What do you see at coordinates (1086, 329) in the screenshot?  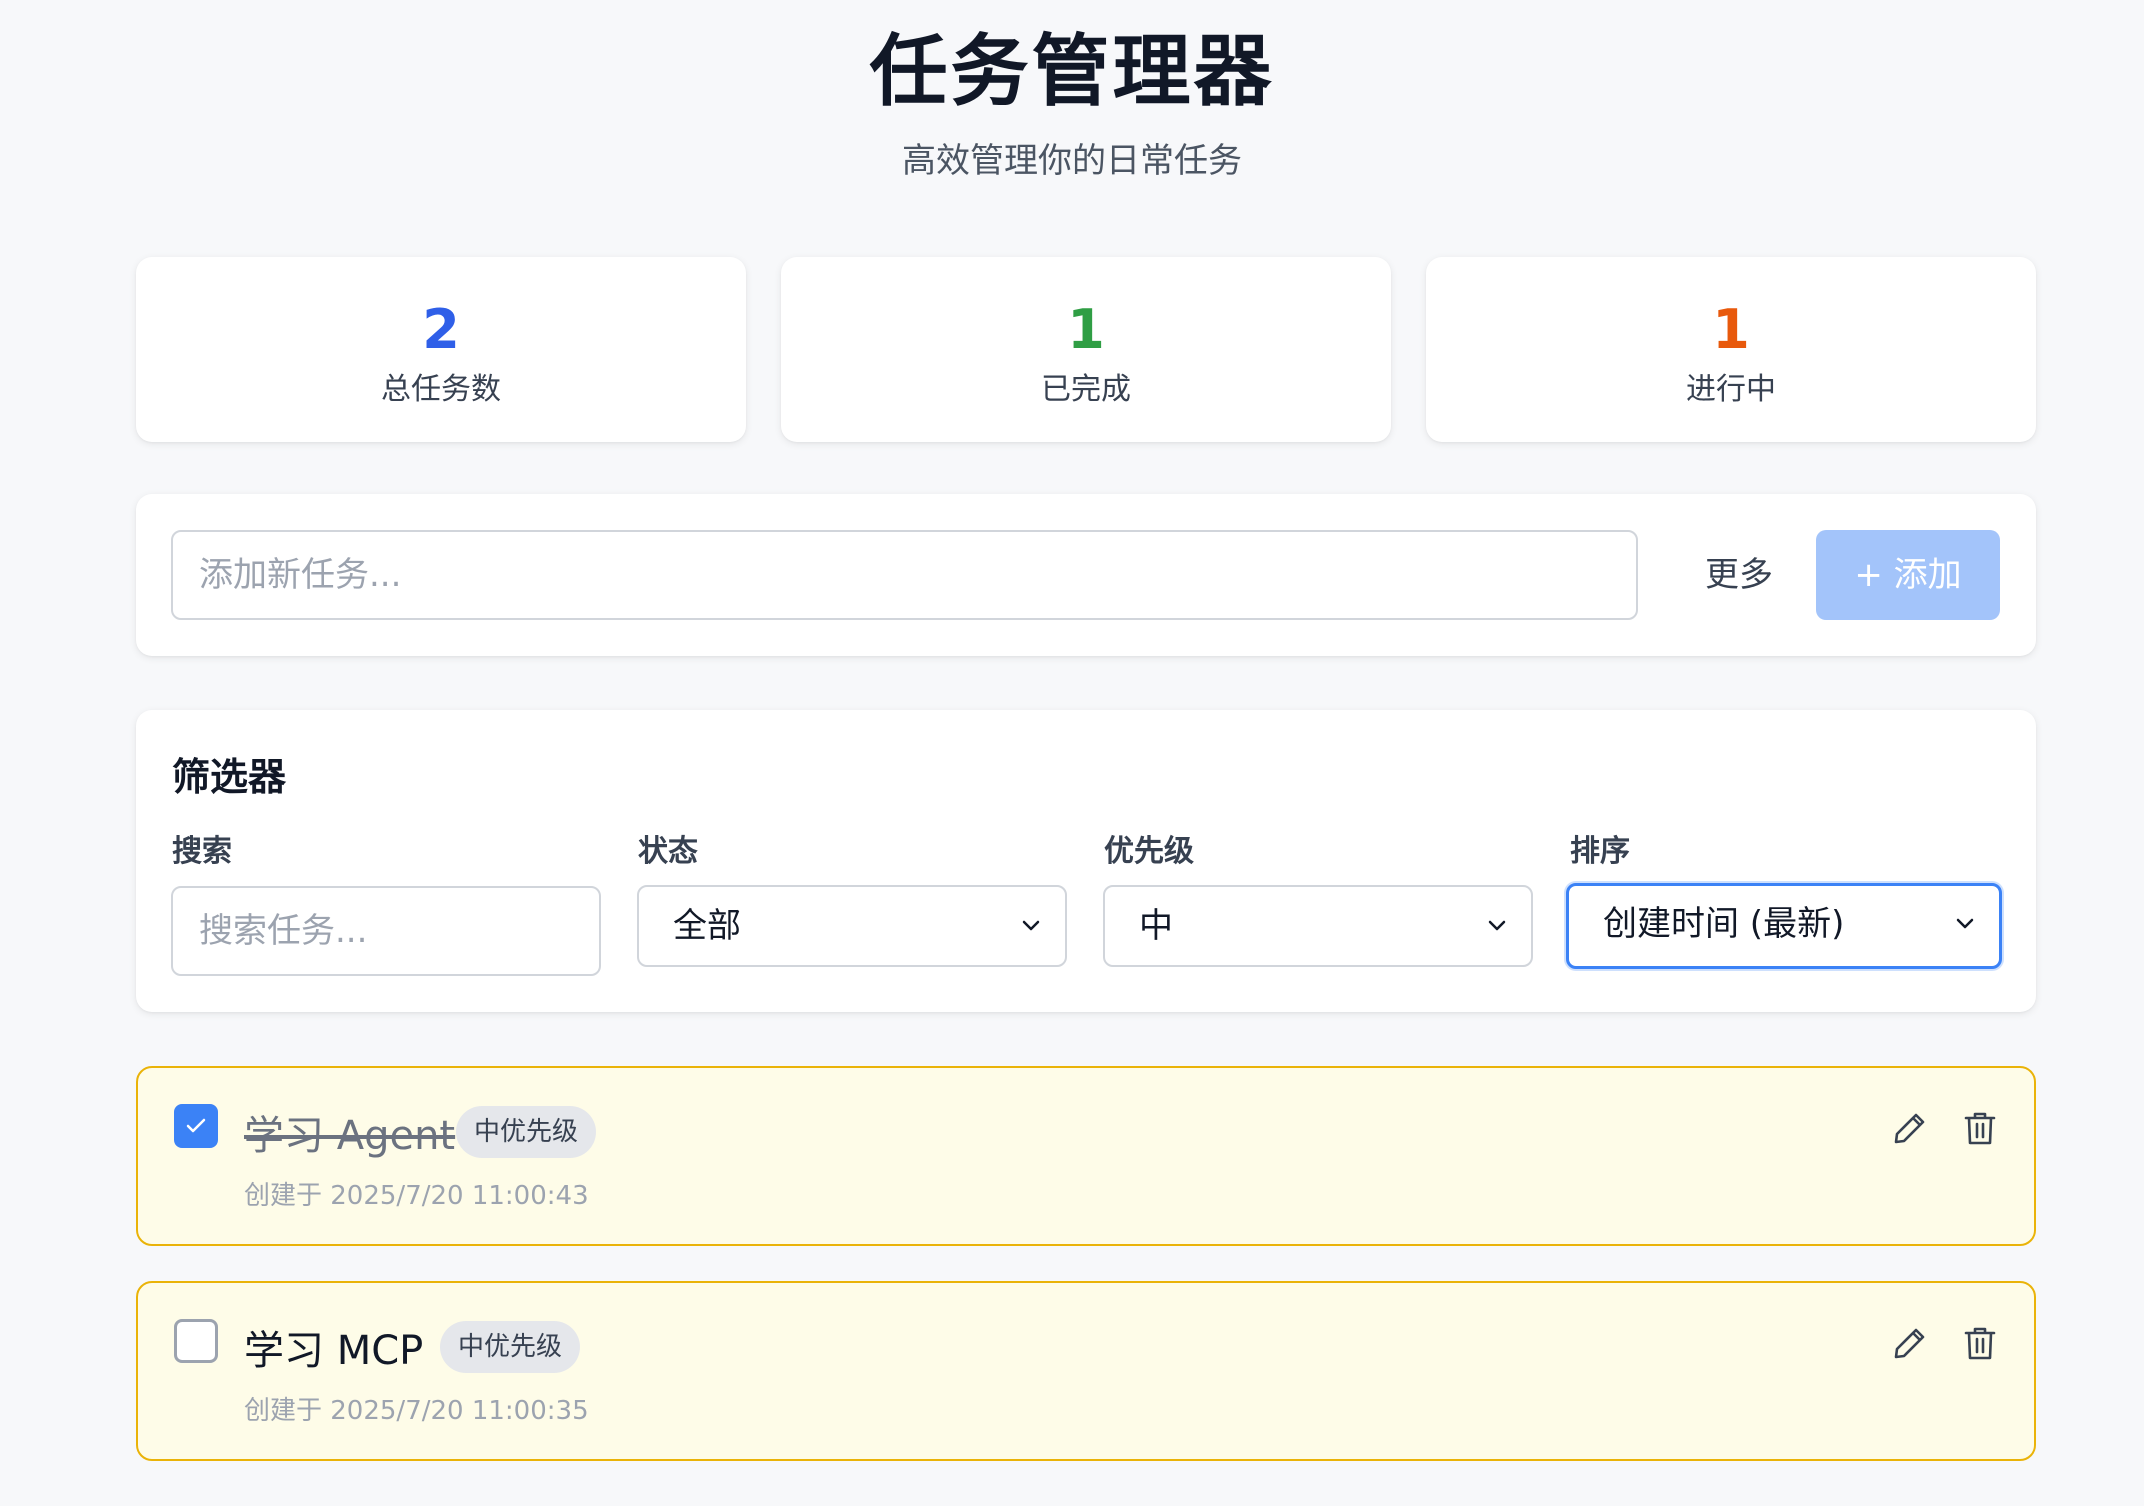 I see `stat-completed-value: 1` at bounding box center [1086, 329].